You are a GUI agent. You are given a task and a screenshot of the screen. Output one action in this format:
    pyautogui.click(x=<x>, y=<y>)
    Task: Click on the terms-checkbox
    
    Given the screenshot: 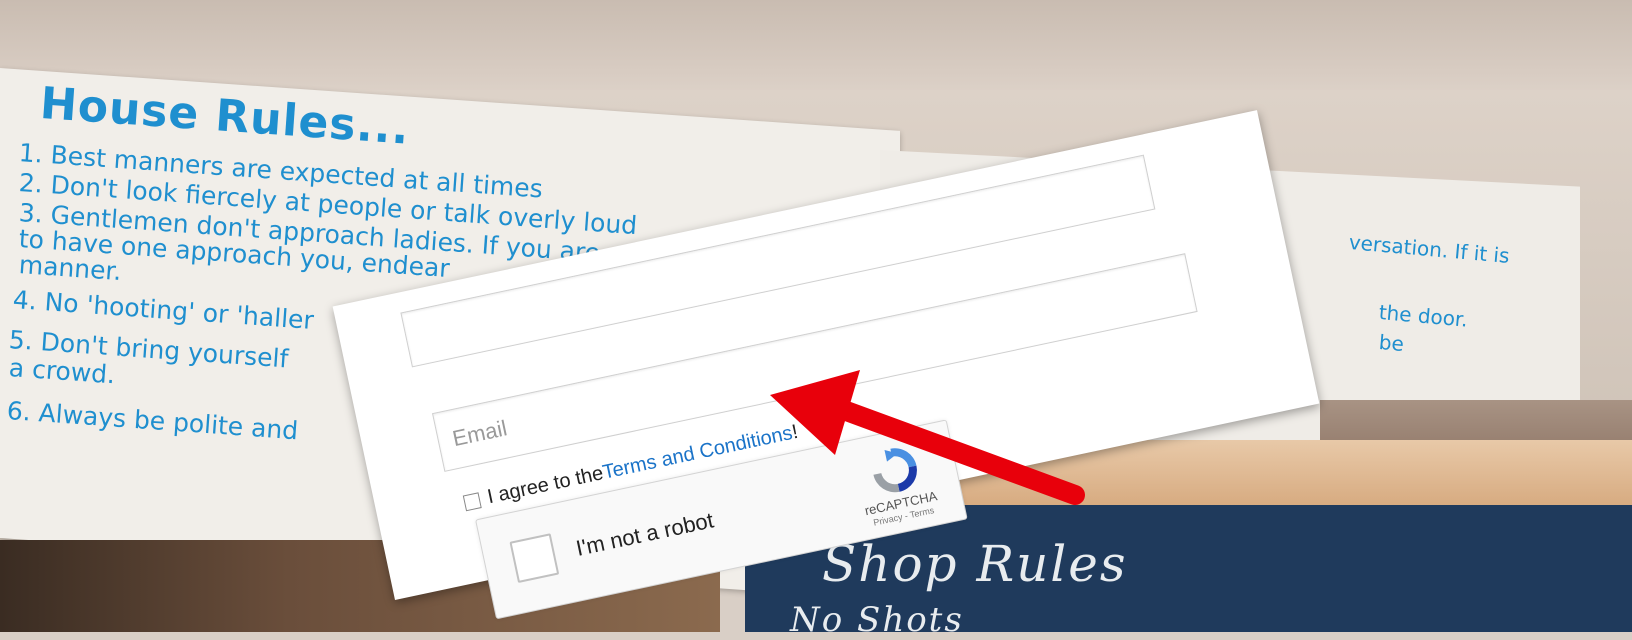 What is the action you would take?
    pyautogui.click(x=472, y=501)
    